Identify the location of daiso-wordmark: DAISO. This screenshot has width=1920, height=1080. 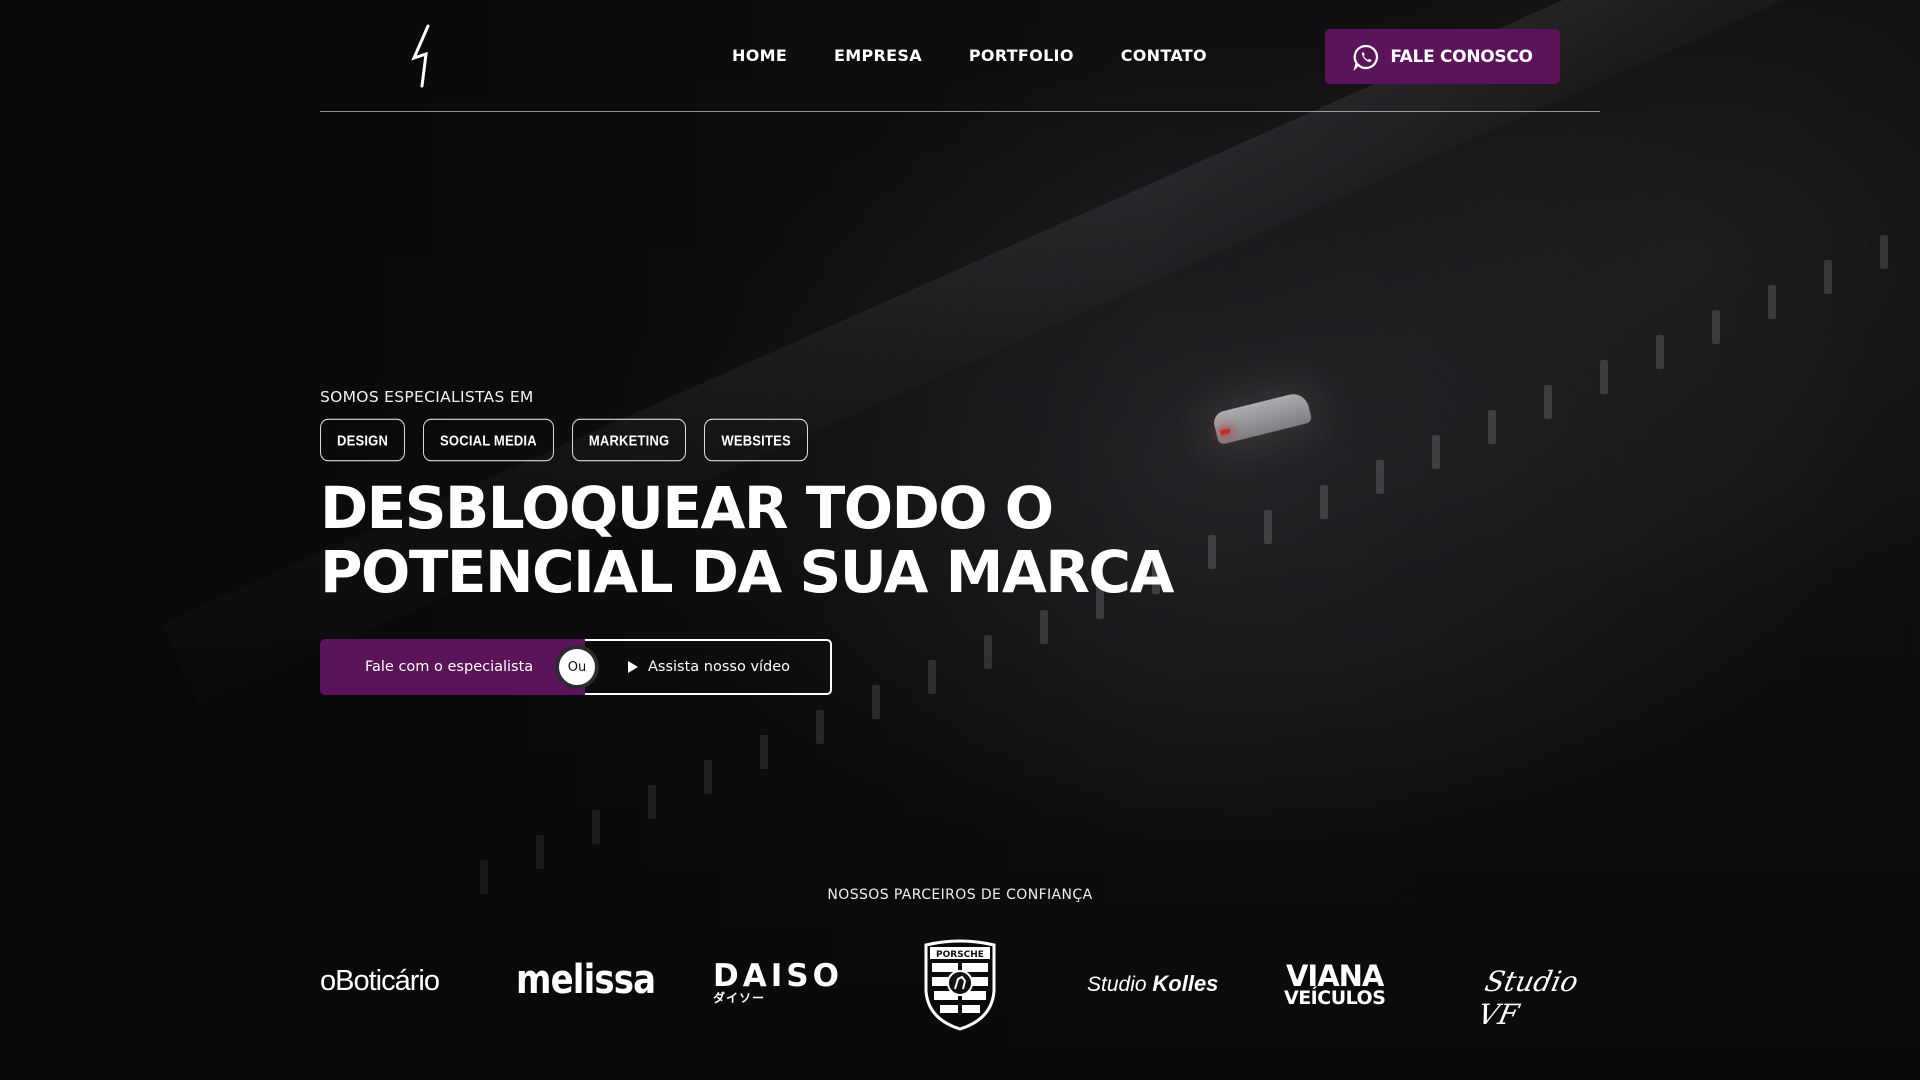
(778, 976).